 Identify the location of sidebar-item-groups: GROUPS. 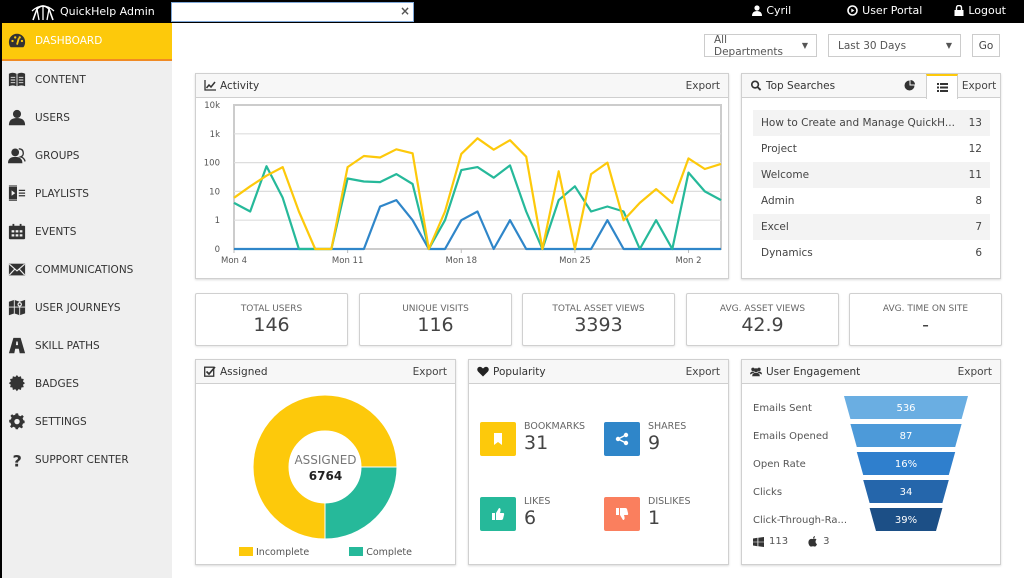
(87, 156).